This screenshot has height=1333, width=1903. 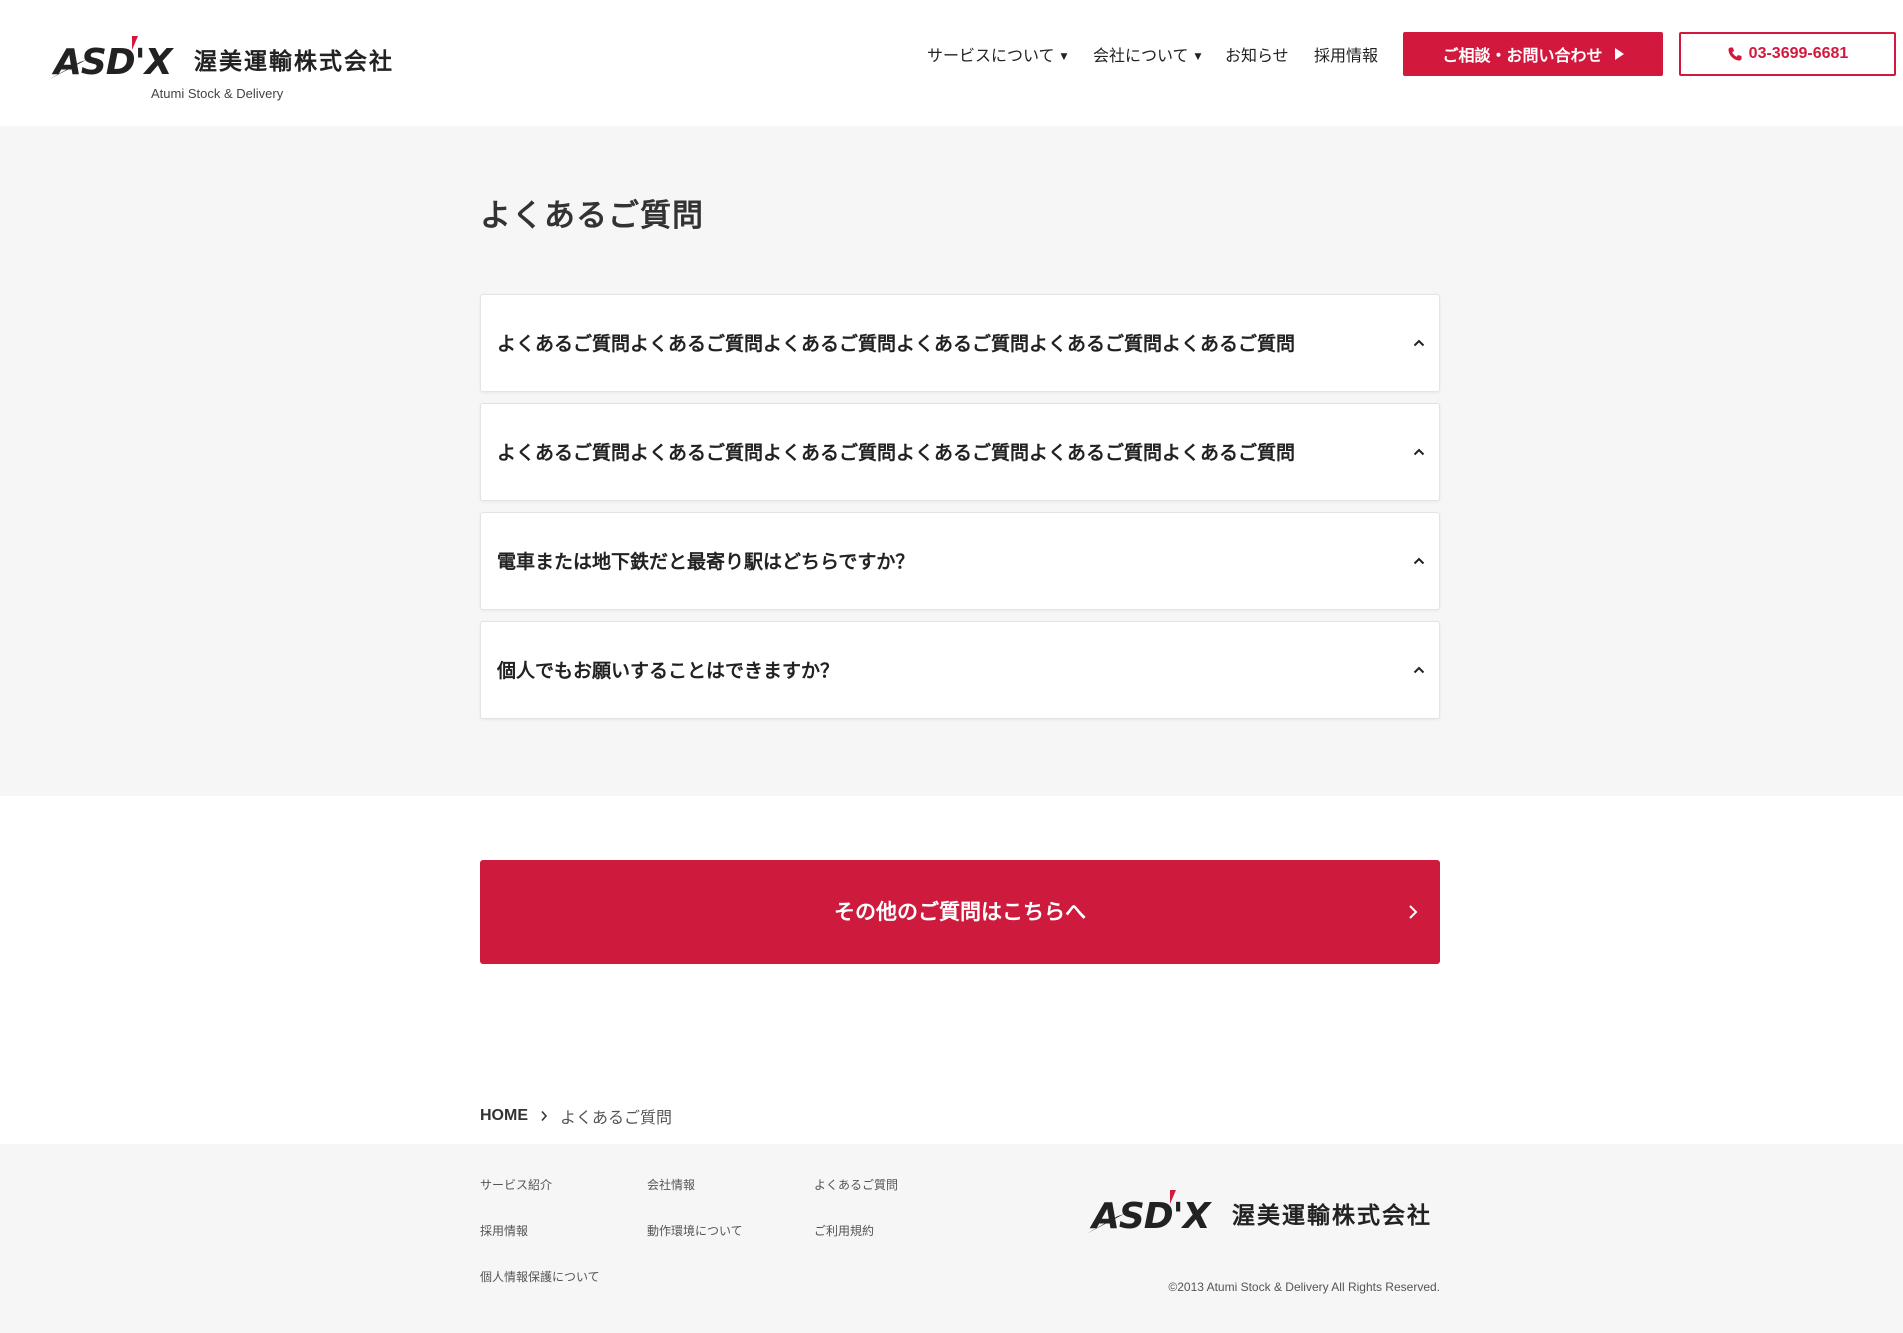 I want to click on nav-recruit: 採用情報, so click(x=1346, y=54).